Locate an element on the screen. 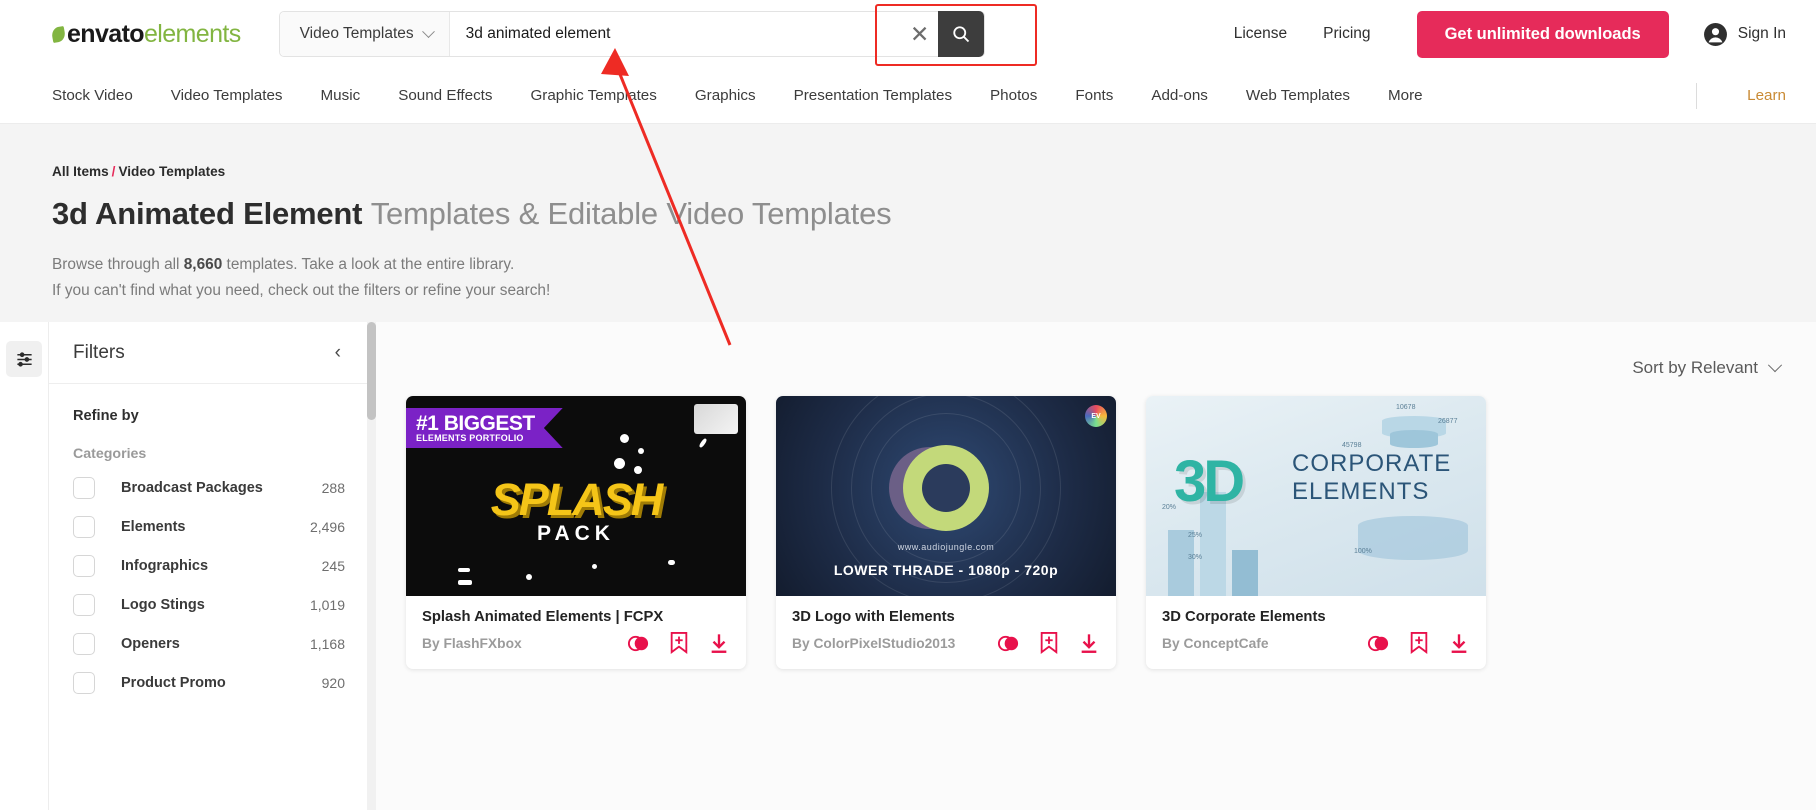 The width and height of the screenshot is (1816, 810). thumb-subtitle-text: PACK is located at coordinates (576, 533).